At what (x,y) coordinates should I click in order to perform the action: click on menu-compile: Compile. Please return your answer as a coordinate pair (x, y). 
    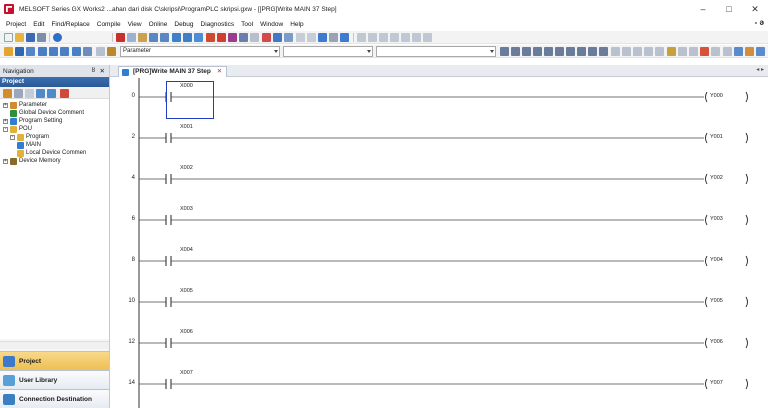
    Looking at the image, I should click on (109, 24).